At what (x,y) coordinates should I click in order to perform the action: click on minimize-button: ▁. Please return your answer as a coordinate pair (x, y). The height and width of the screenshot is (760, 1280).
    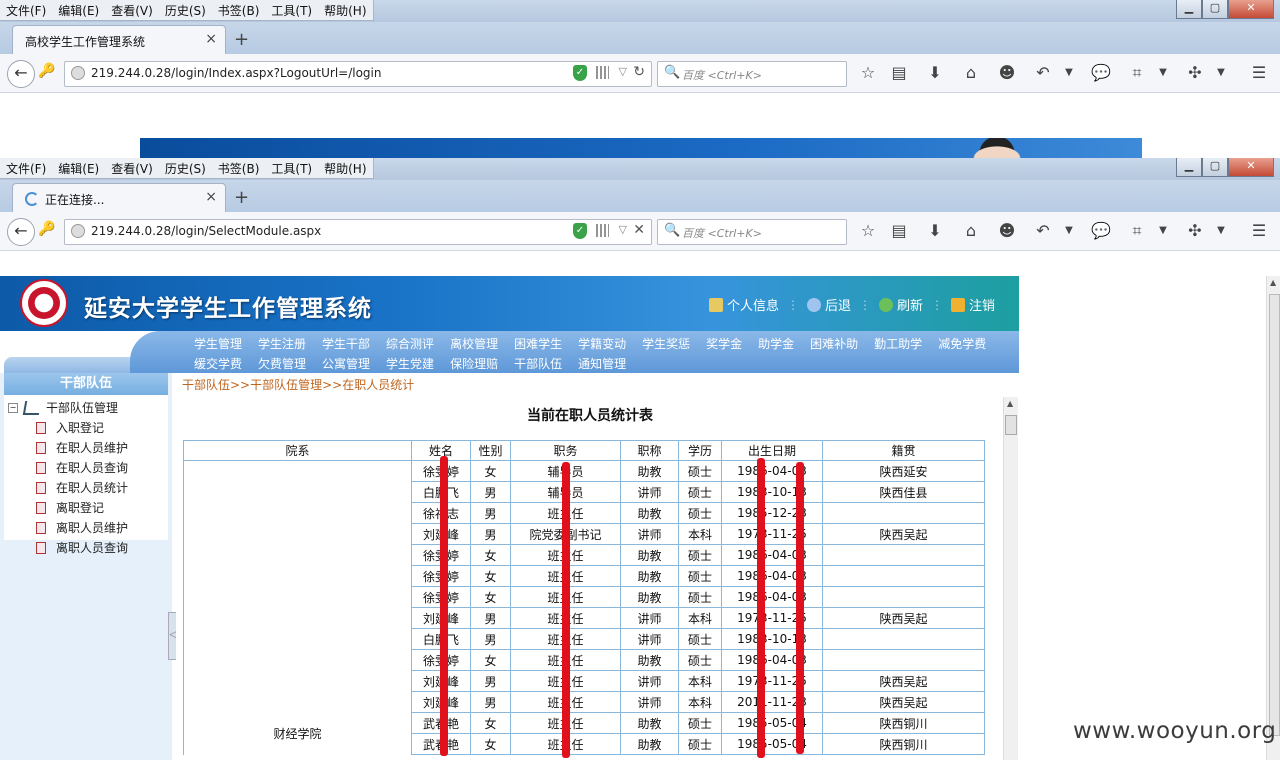
    Looking at the image, I should click on (1189, 167).